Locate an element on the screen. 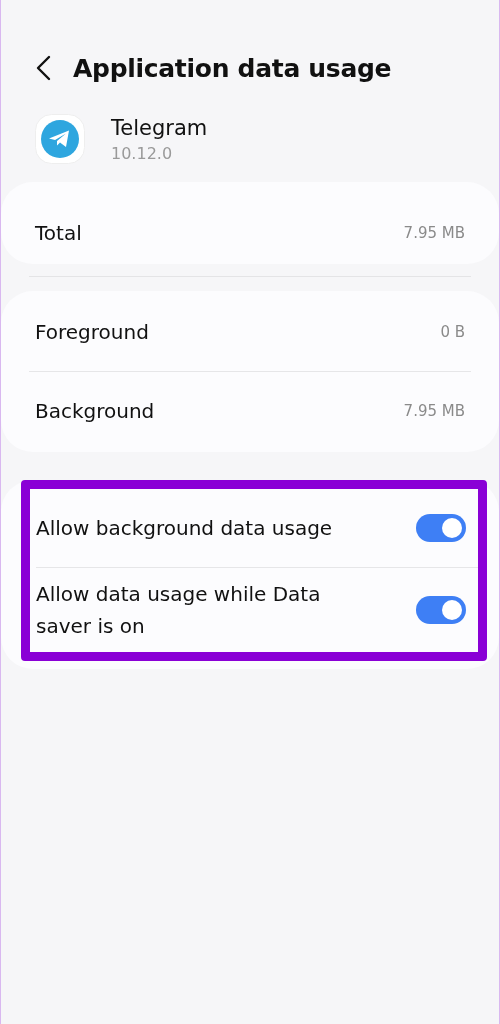  usage-label: Foreground is located at coordinates (92, 332).